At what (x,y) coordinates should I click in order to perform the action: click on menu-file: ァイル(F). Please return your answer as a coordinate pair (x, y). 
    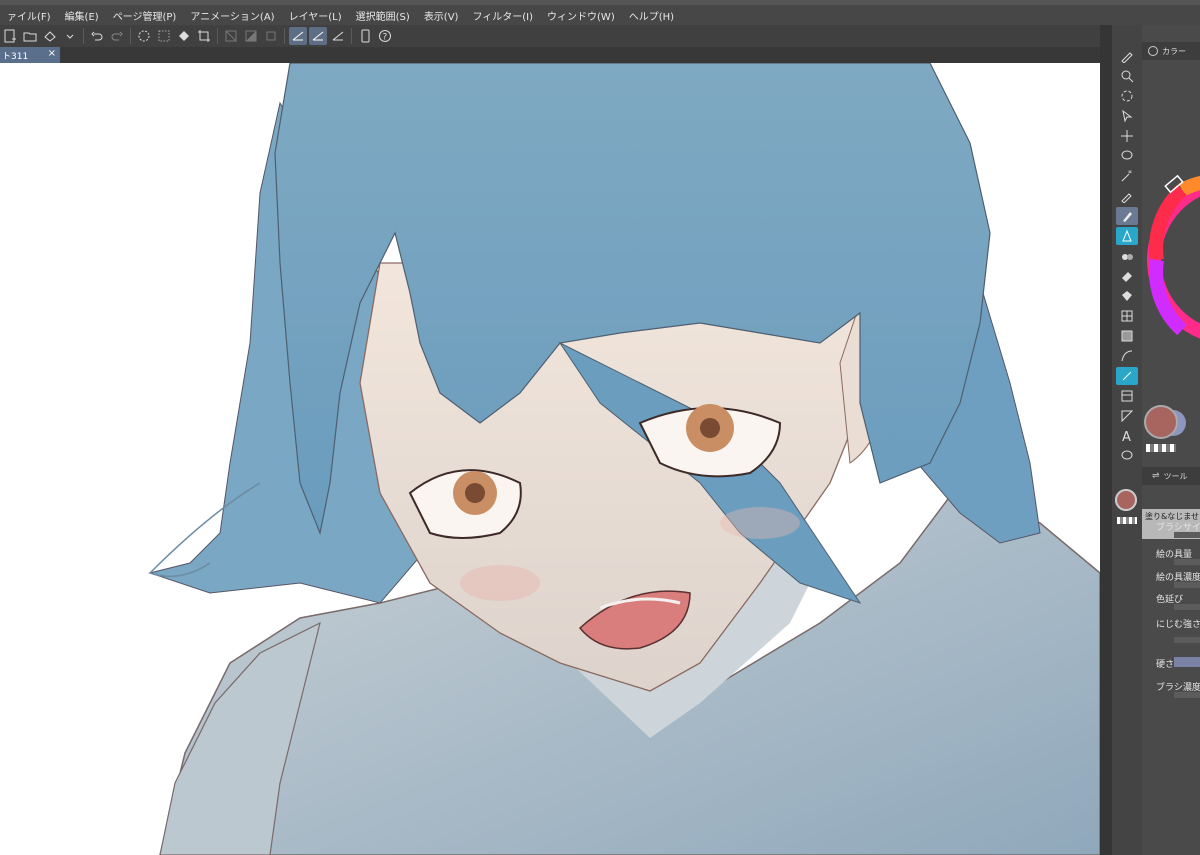
    Looking at the image, I should click on (29, 15).